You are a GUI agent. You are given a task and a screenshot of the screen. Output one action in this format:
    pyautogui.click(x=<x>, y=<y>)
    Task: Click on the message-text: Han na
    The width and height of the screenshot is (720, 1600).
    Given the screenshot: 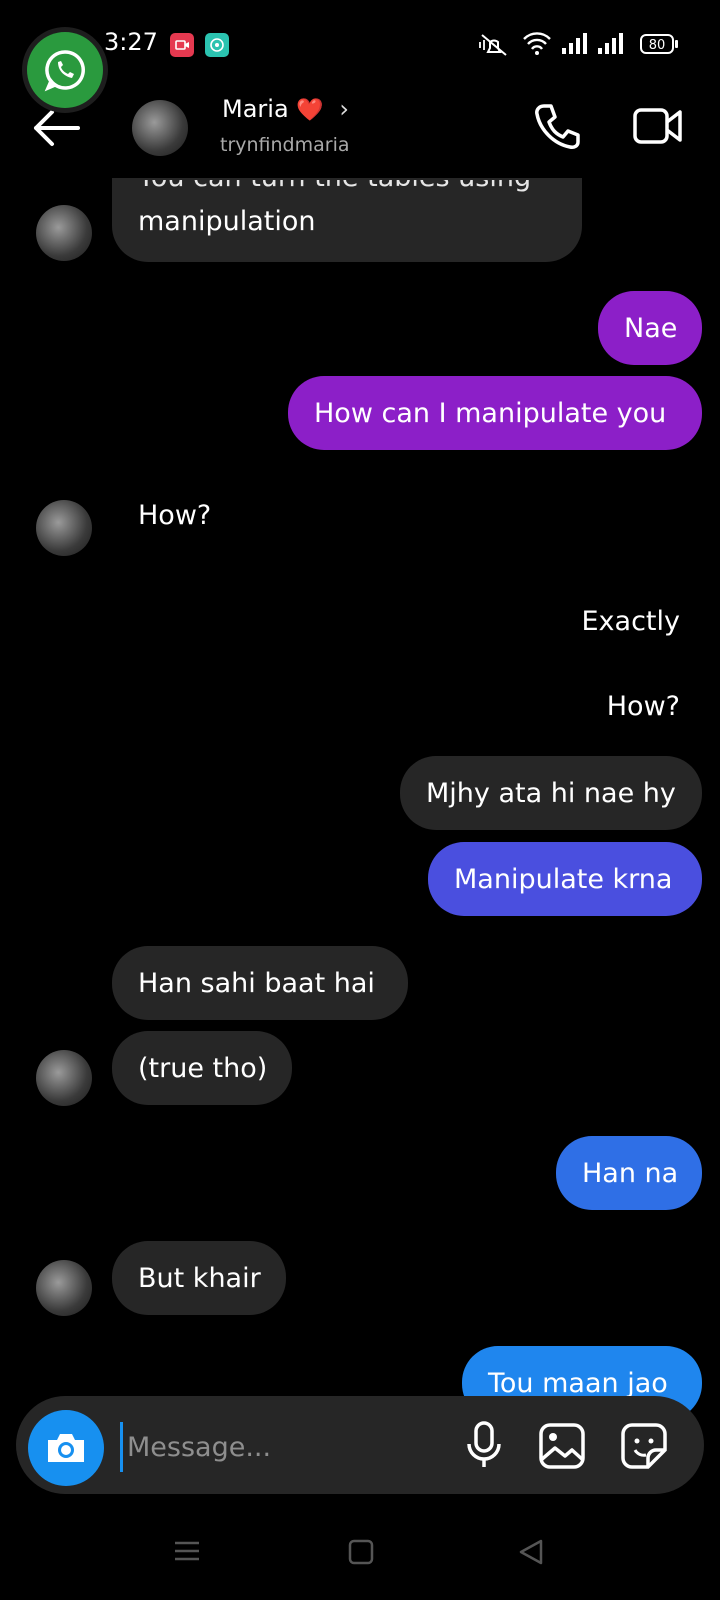 What is the action you would take?
    pyautogui.click(x=630, y=1173)
    